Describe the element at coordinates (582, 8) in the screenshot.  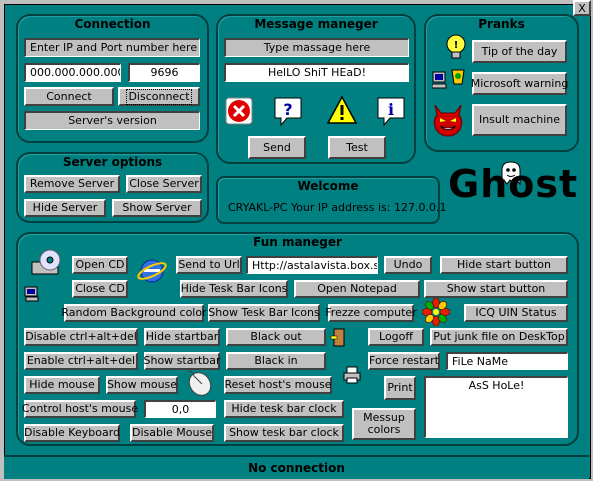
I see `close-button: X` at that location.